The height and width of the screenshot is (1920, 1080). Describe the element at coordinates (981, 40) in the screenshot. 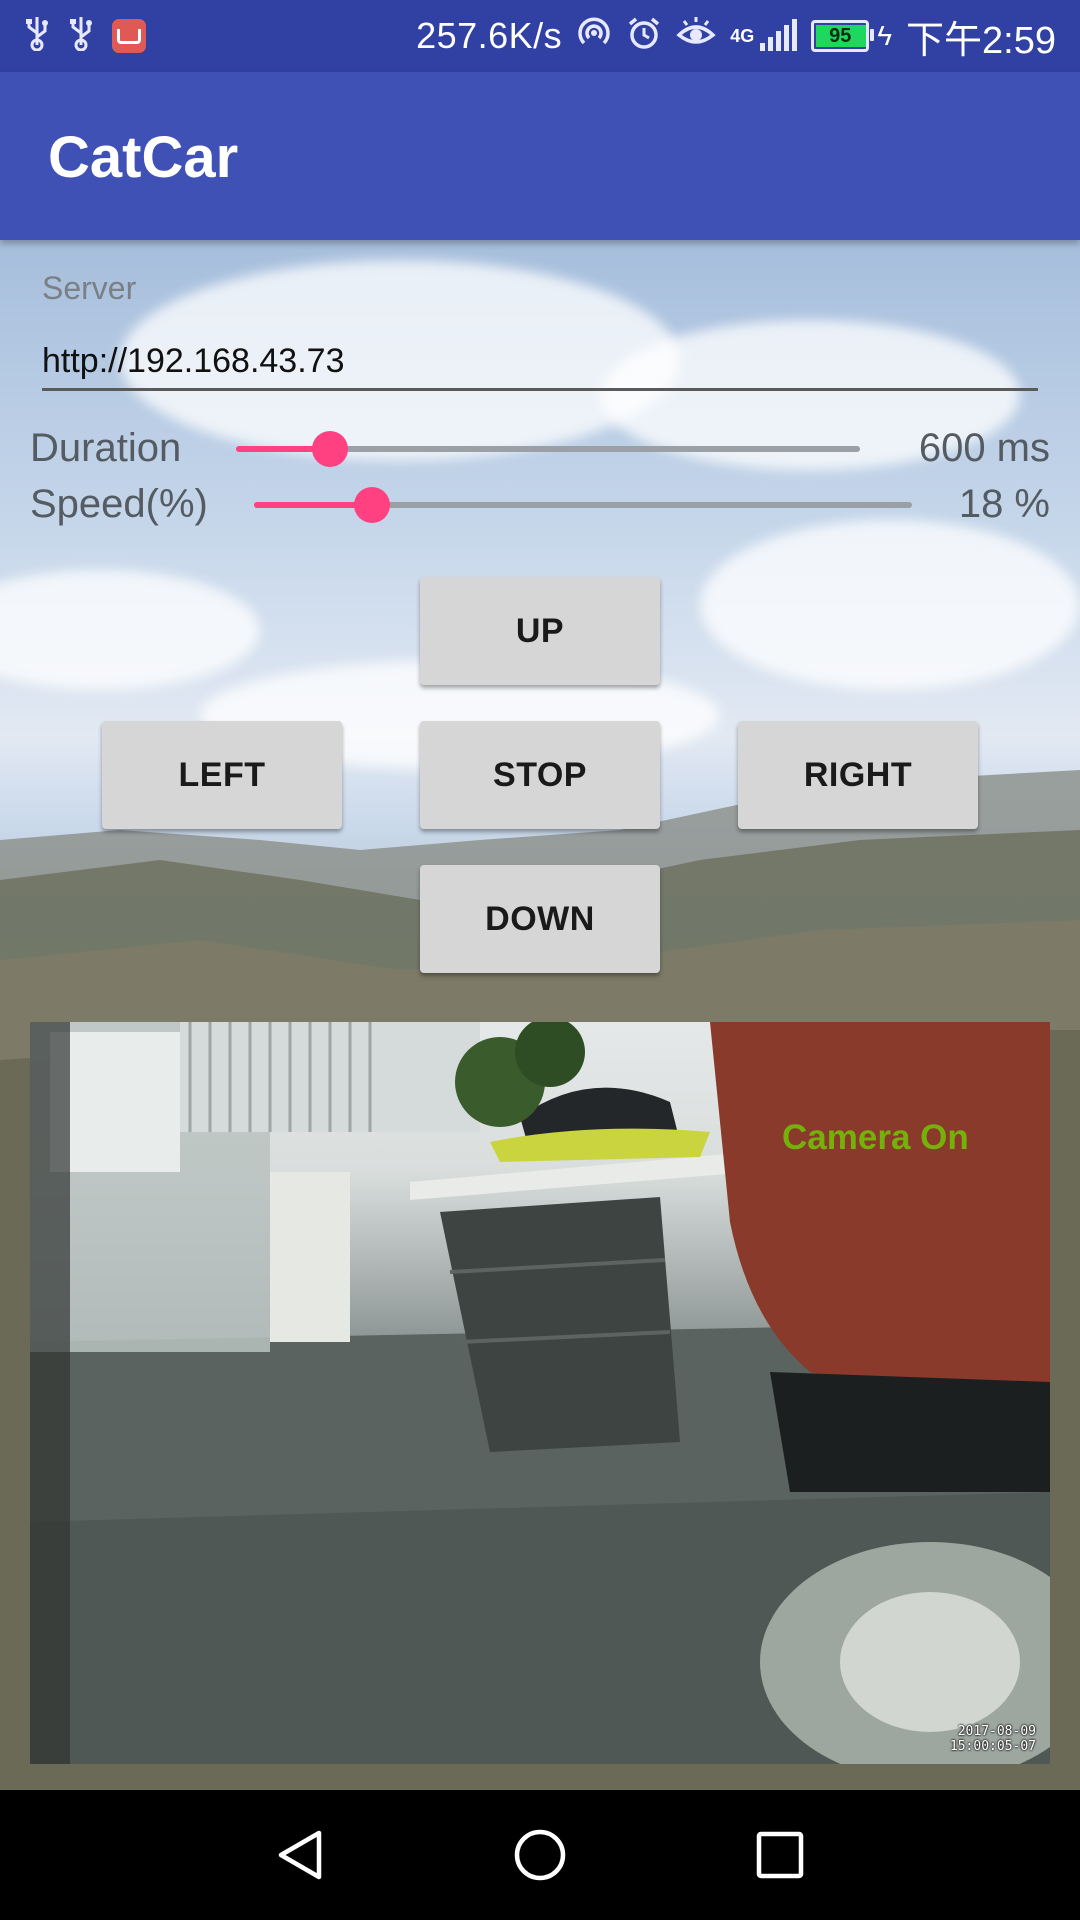

I see `clock: 下午2:59` at that location.